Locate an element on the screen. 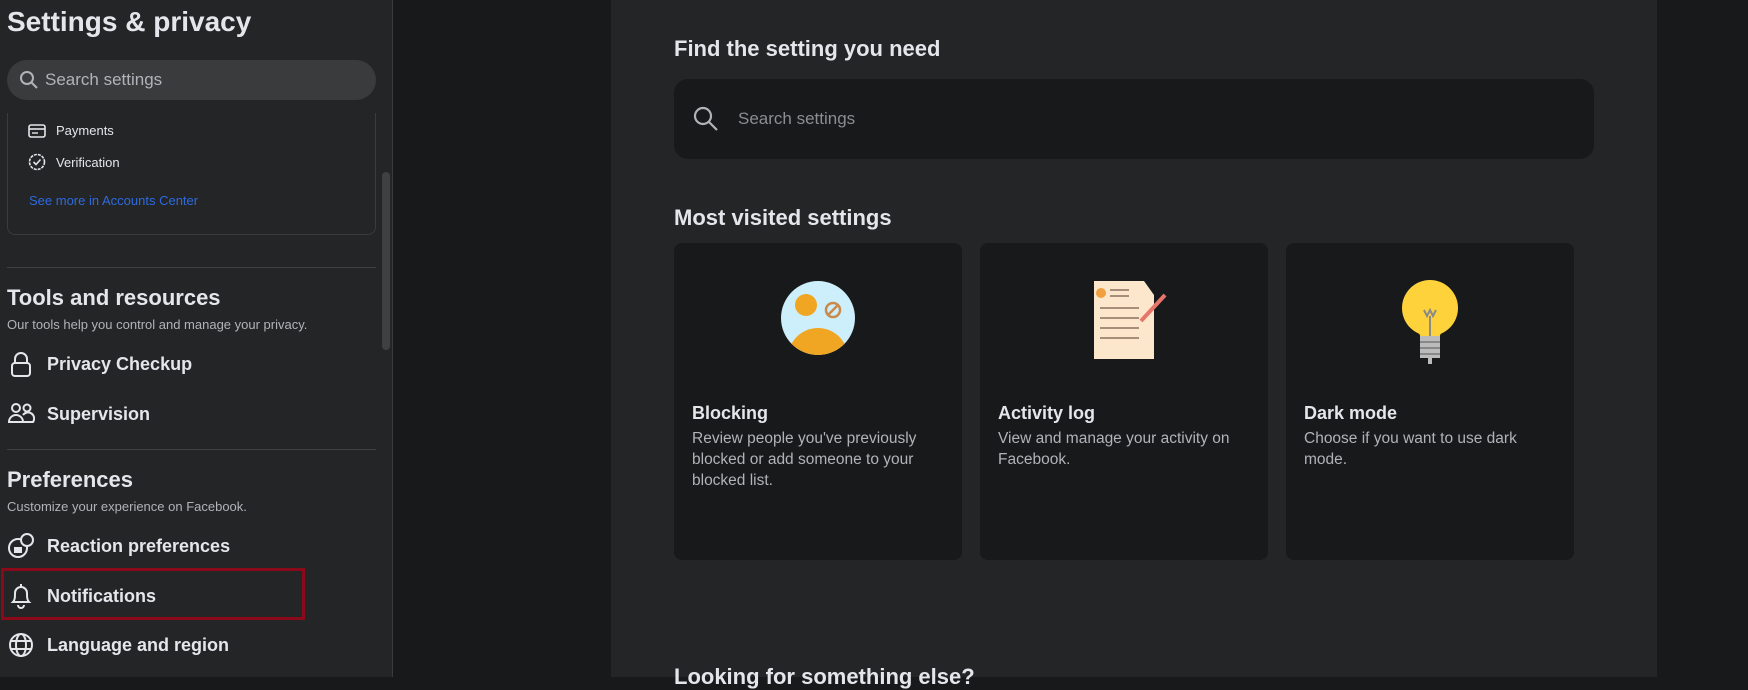 The height and width of the screenshot is (690, 1748). looking-heading: Looking for something else? is located at coordinates (824, 676).